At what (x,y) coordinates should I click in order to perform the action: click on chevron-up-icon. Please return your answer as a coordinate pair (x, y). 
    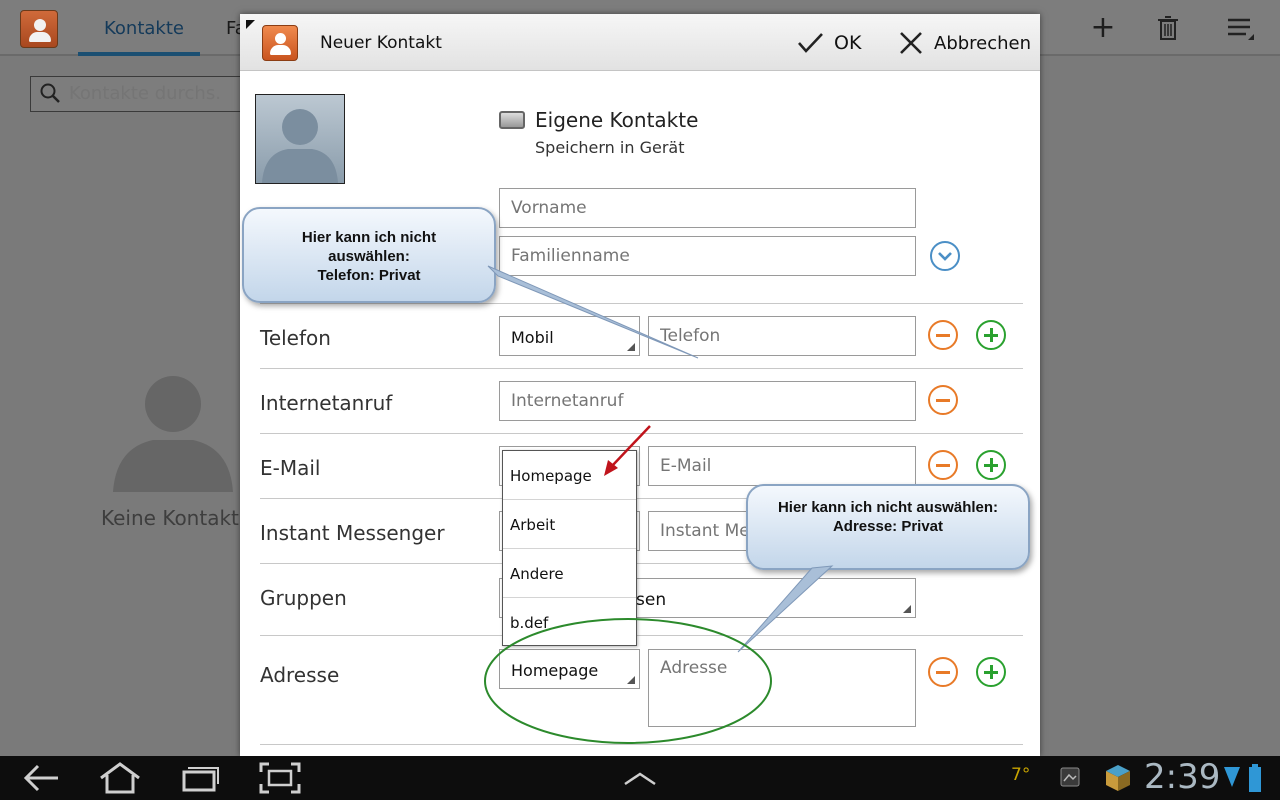
    Looking at the image, I should click on (640, 778).